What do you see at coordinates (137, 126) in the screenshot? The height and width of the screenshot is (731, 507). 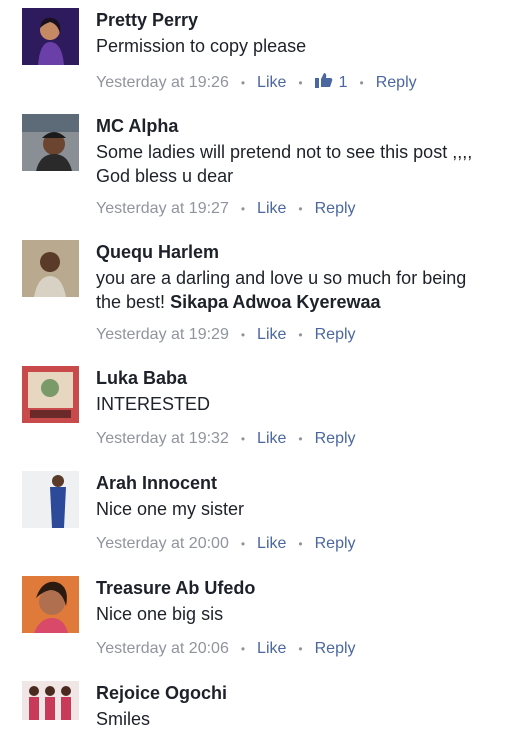 I see `commenter-name: MC Alpha` at bounding box center [137, 126].